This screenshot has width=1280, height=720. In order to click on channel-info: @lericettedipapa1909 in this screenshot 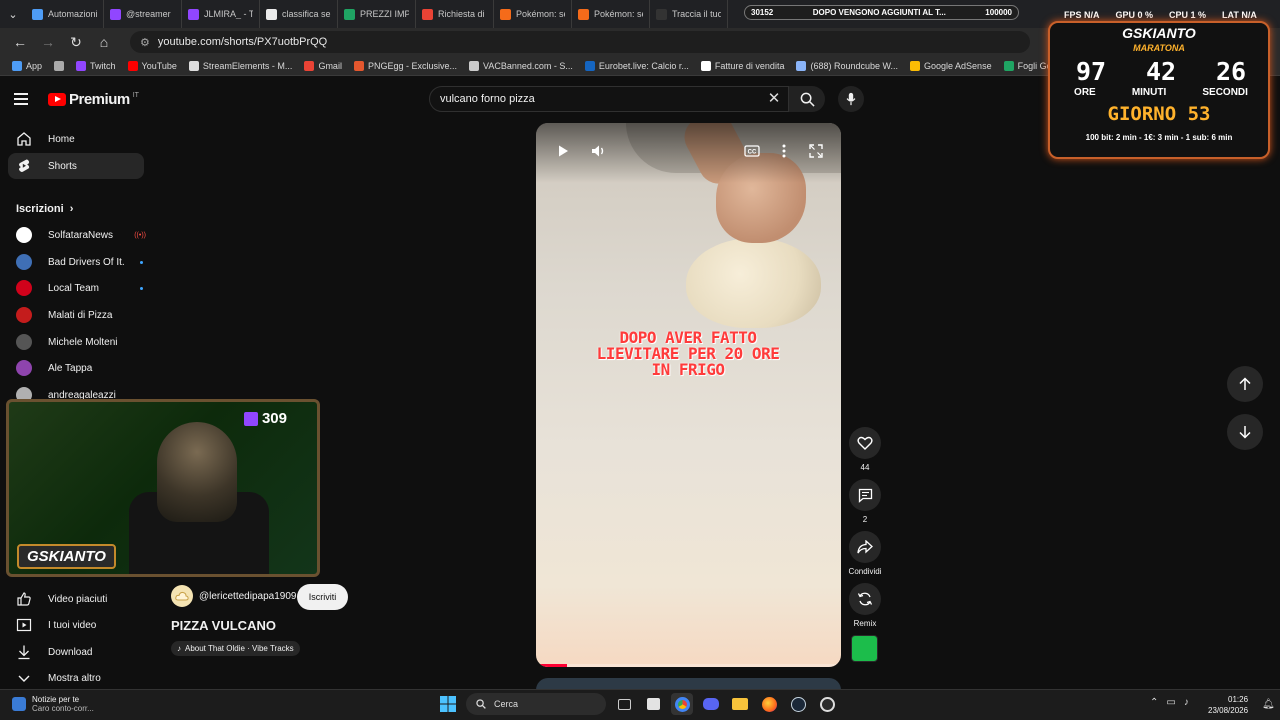, I will do `click(233, 596)`.